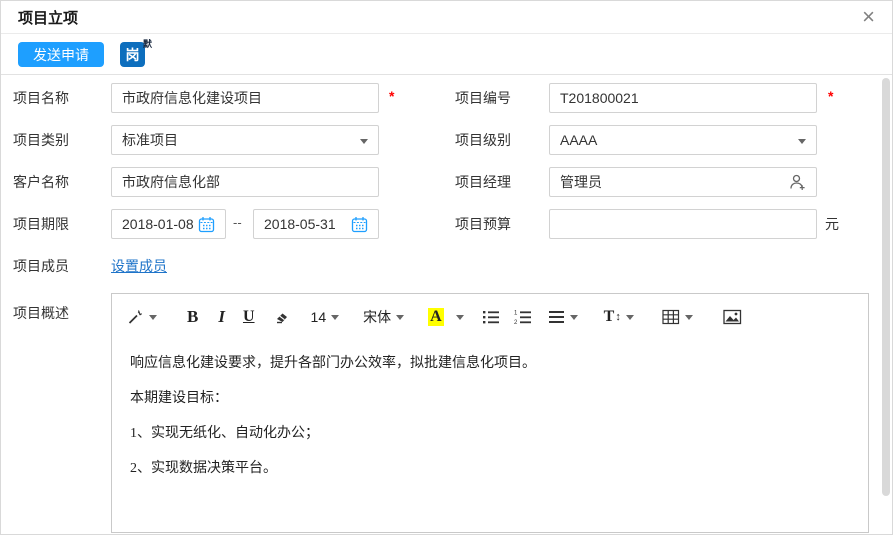 The image size is (893, 535). Describe the element at coordinates (732, 317) in the screenshot. I see `image-icon` at that location.